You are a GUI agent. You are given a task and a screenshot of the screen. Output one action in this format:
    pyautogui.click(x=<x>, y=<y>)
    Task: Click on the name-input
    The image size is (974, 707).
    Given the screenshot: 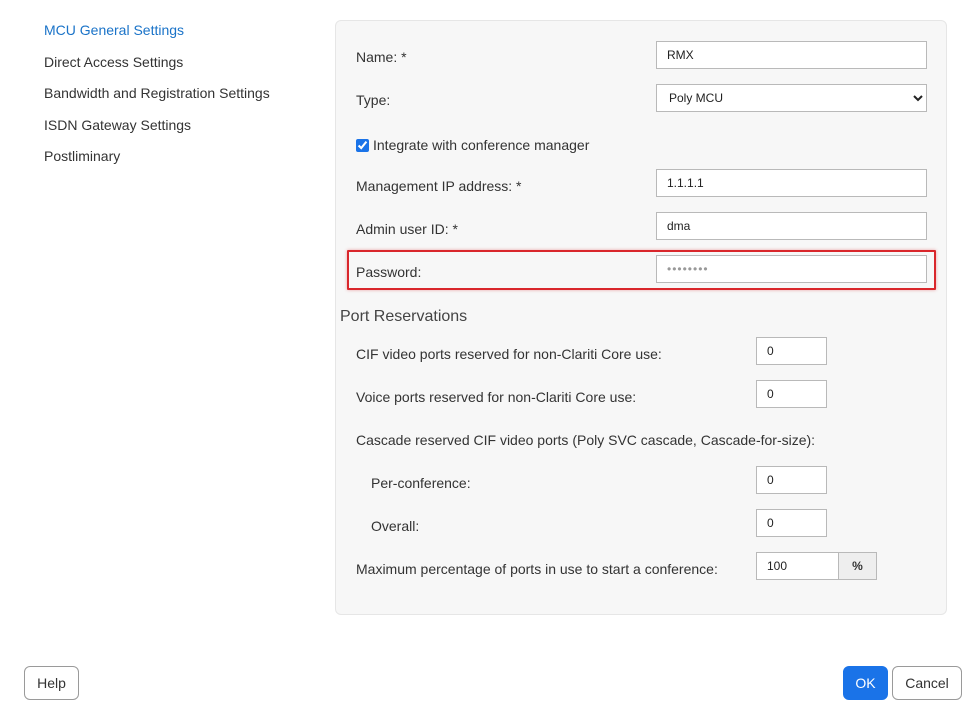 What is the action you would take?
    pyautogui.click(x=791, y=55)
    